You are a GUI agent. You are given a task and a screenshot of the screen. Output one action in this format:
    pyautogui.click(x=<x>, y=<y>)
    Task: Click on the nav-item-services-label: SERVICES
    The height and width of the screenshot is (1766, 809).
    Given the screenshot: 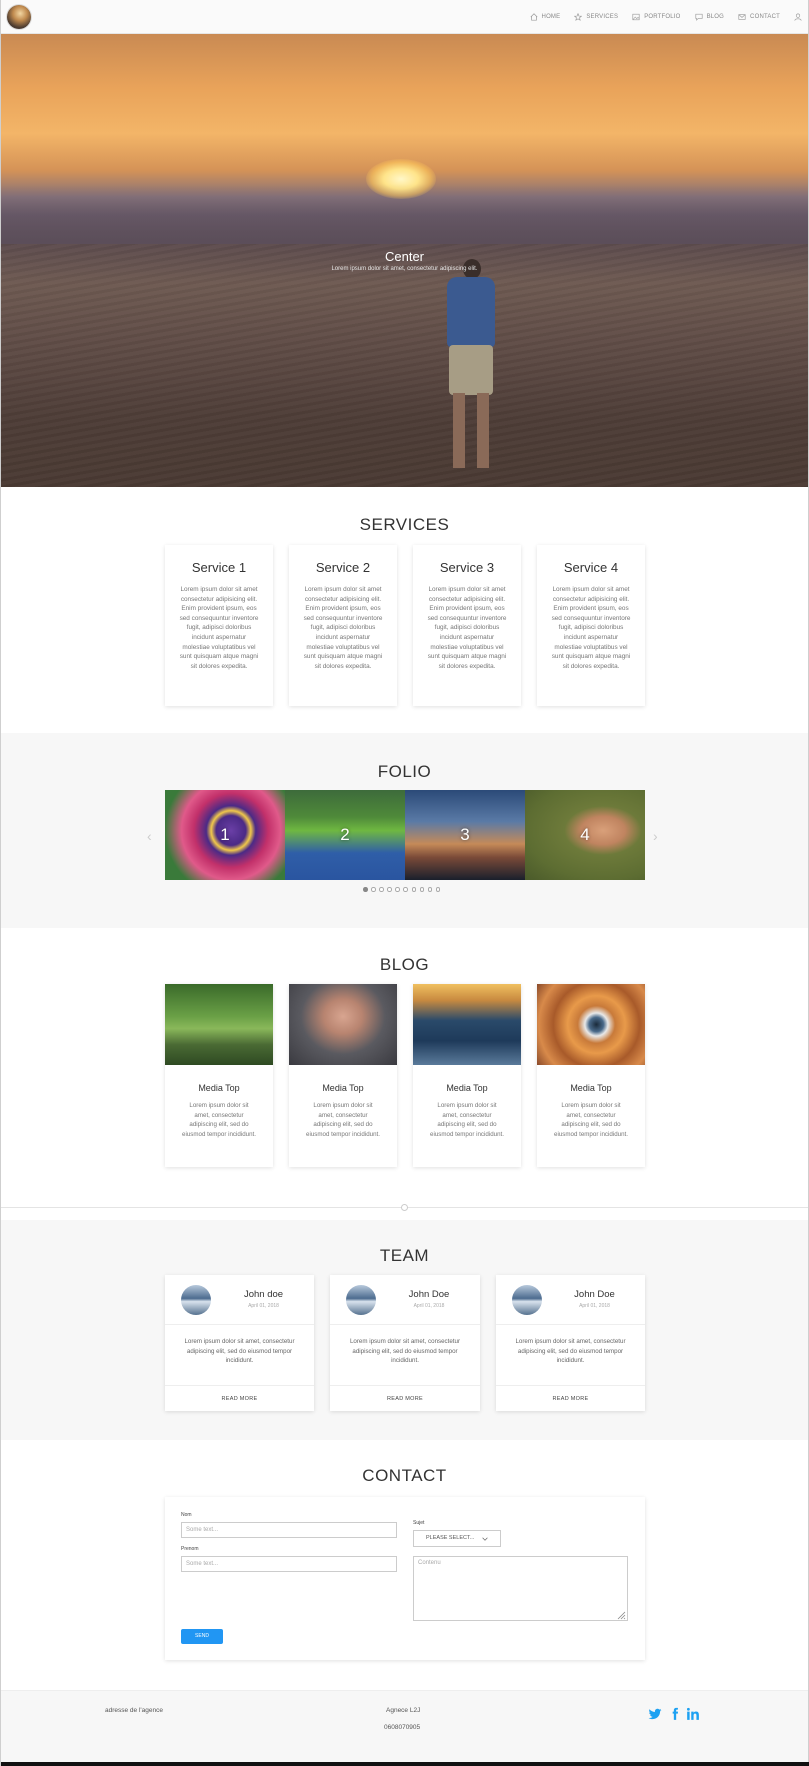 What is the action you would take?
    pyautogui.click(x=602, y=17)
    